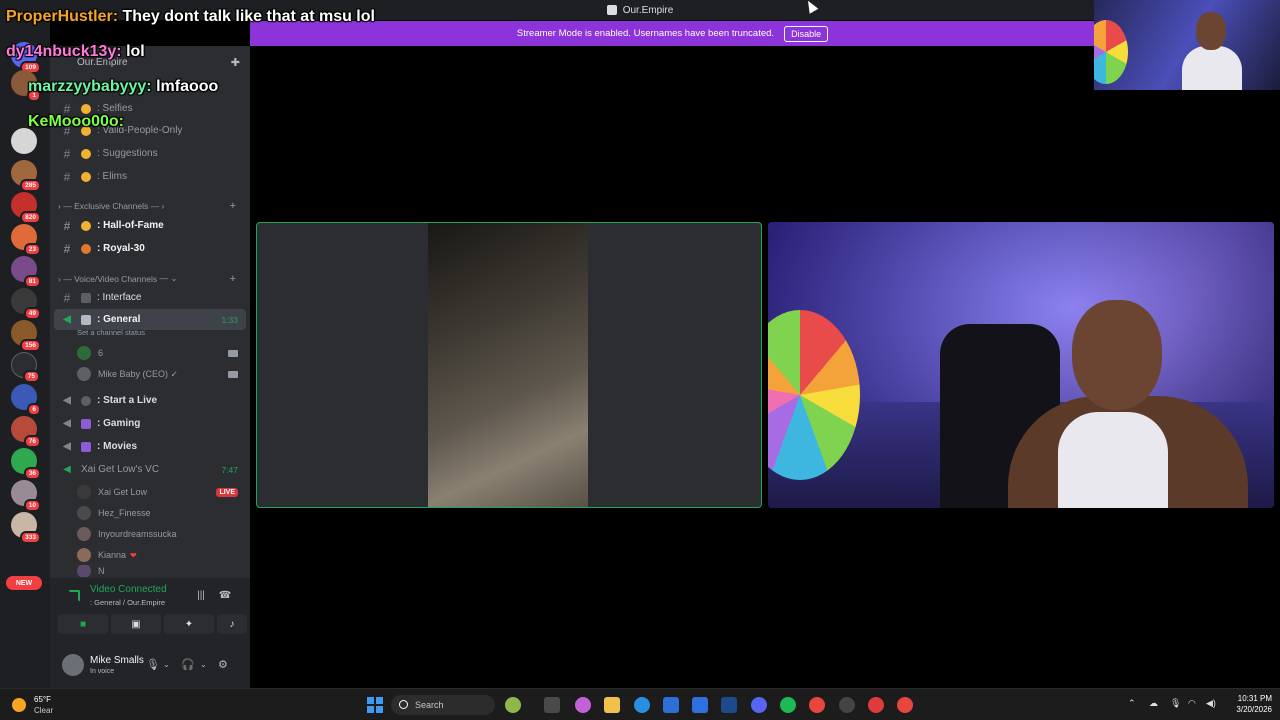 The width and height of the screenshot is (1280, 720). I want to click on voice-user: Kianna ❤, so click(159, 555).